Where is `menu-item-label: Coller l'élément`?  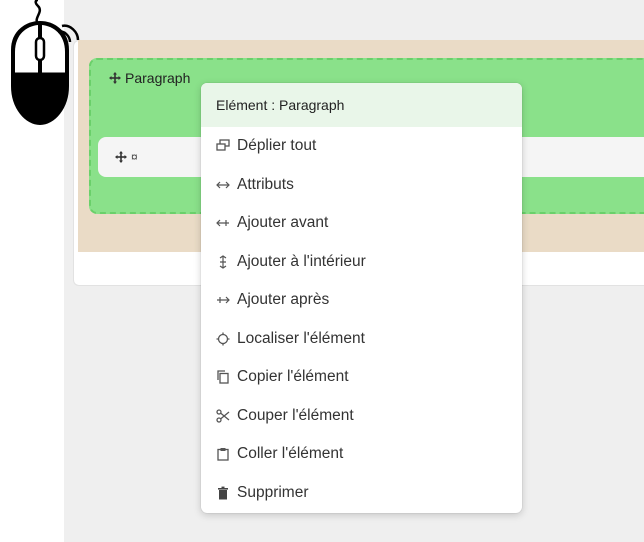 menu-item-label: Coller l'élément is located at coordinates (290, 454).